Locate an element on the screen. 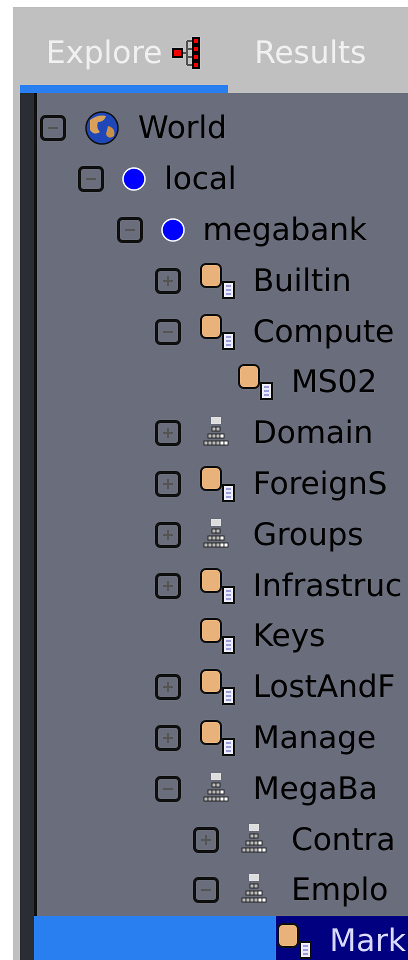 The image size is (408, 960). tree-label: Contra is located at coordinates (343, 840).